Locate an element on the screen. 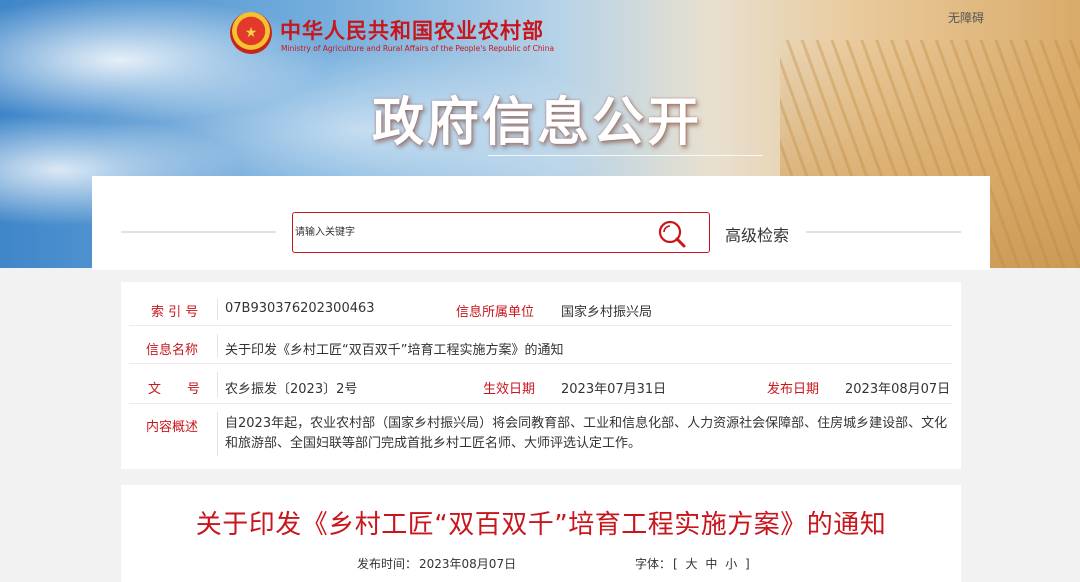  publish-date-label: 发布日期 is located at coordinates (793, 389).